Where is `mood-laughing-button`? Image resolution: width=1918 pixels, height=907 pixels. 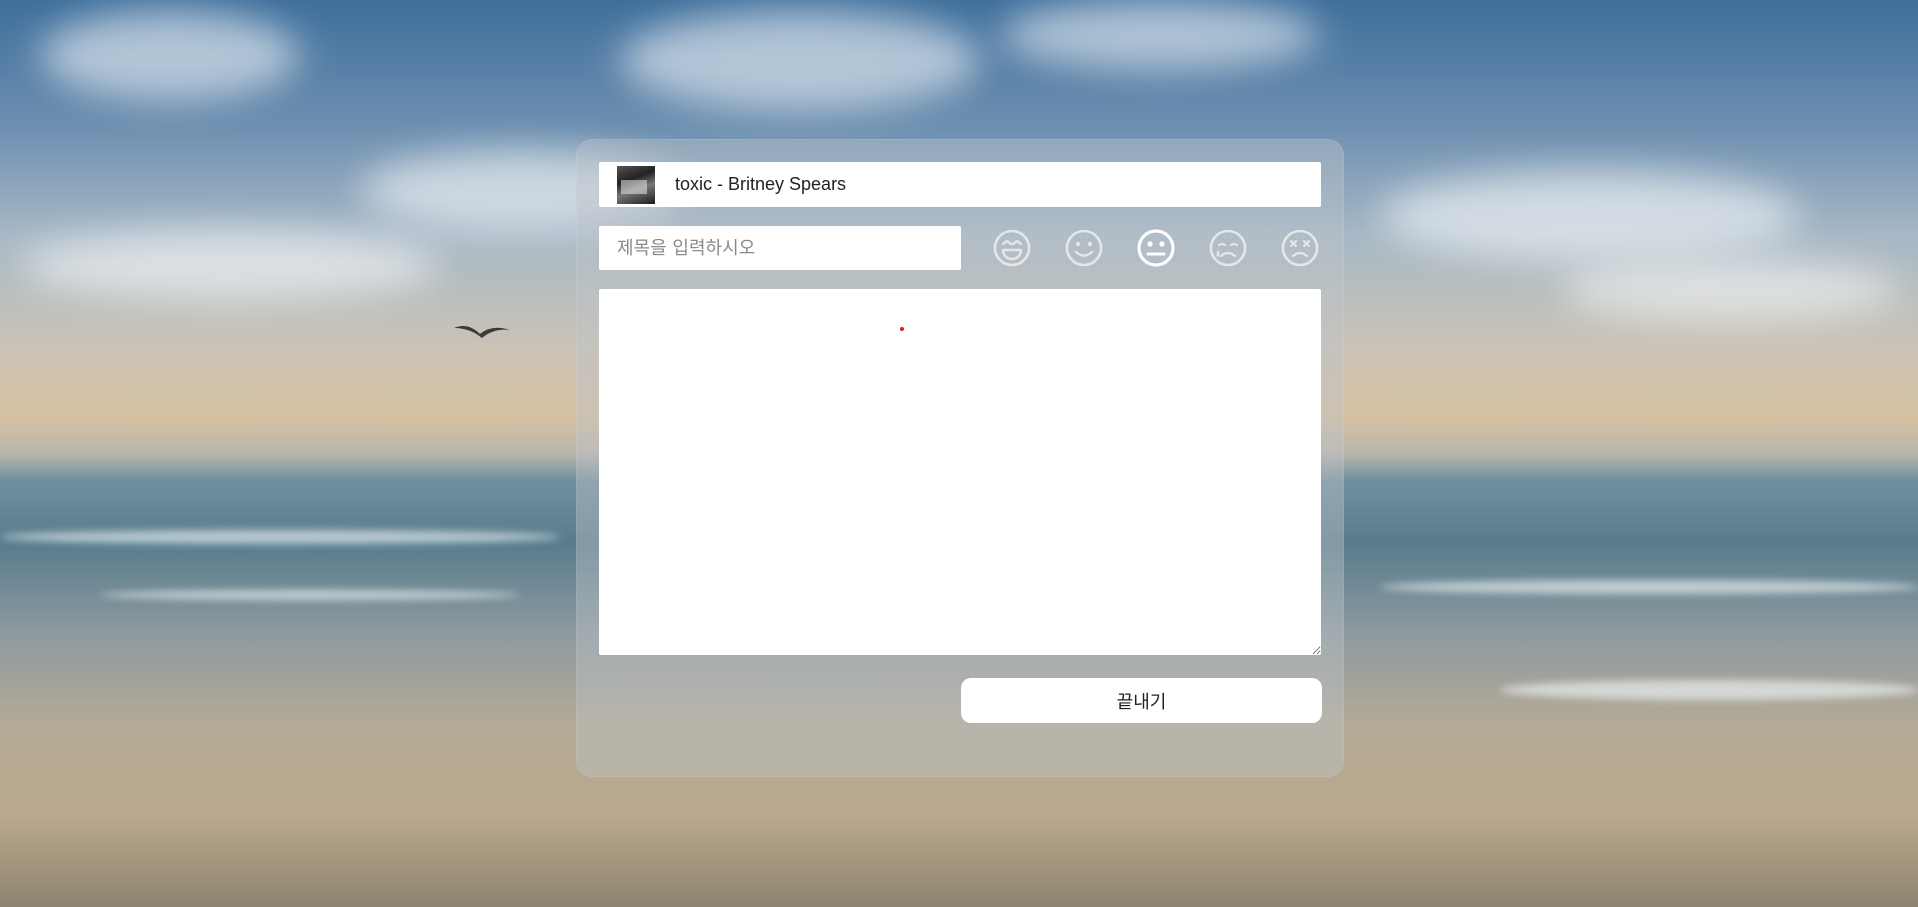 mood-laughing-button is located at coordinates (1012, 248).